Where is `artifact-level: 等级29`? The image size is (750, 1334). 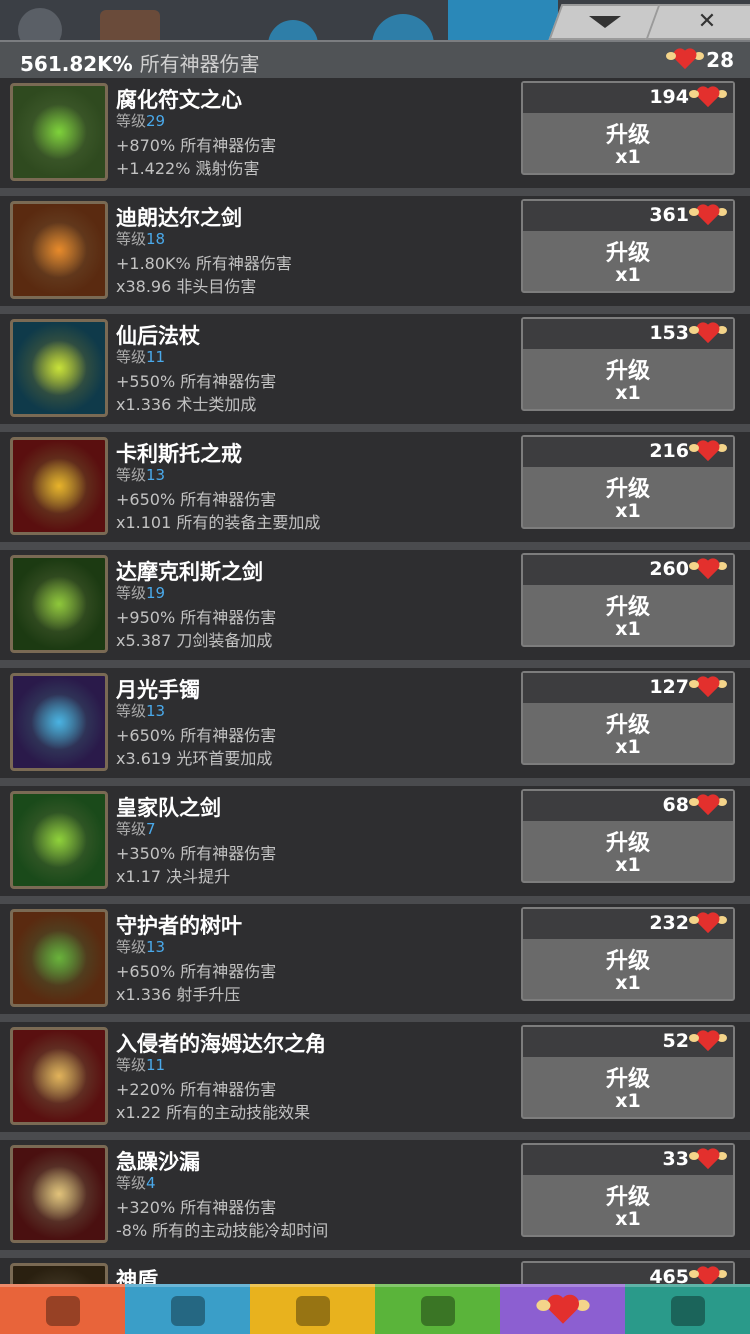
artifact-level: 等级29 is located at coordinates (140, 120).